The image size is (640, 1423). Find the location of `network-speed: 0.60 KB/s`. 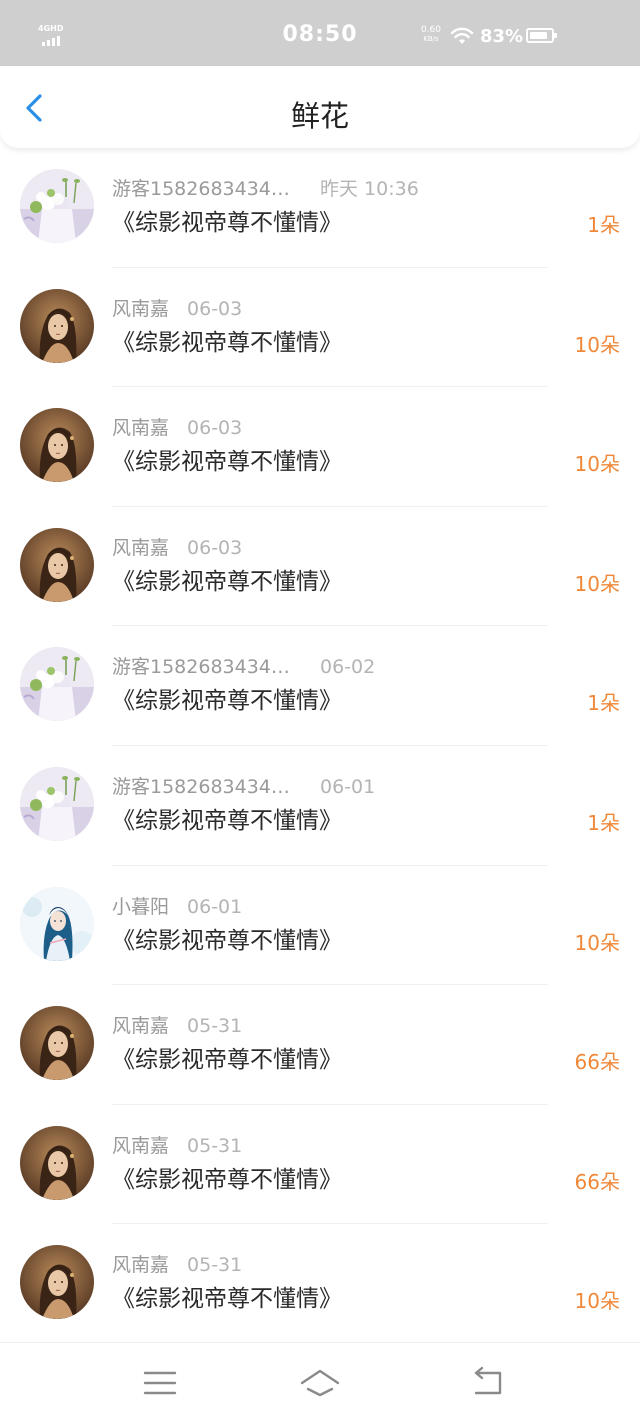

network-speed: 0.60 KB/s is located at coordinates (431, 34).